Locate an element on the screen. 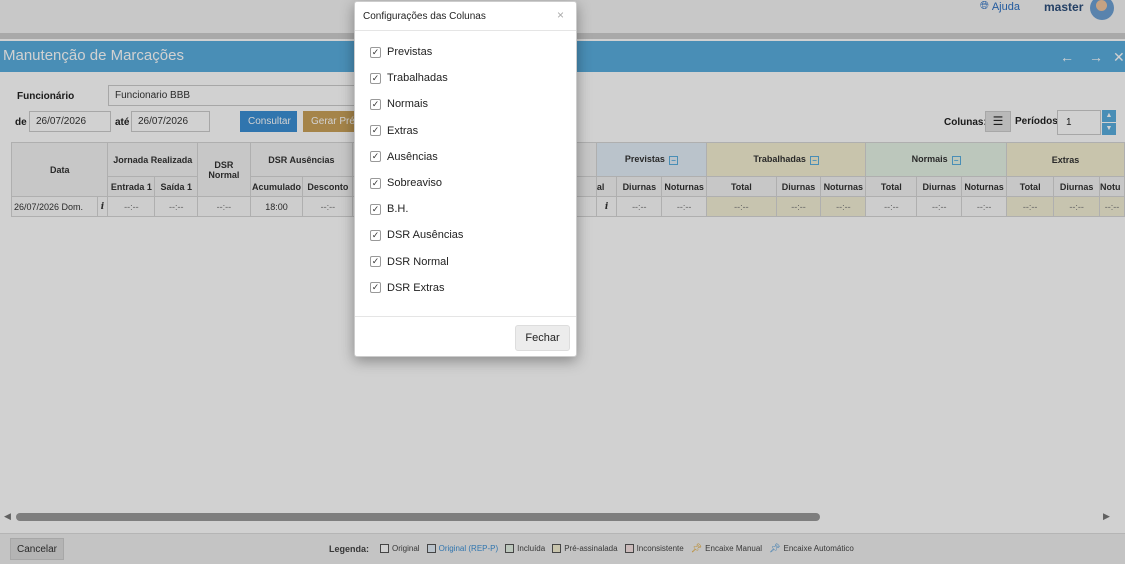 The image size is (1125, 564). column-option: ✓ Extras is located at coordinates (465, 131).